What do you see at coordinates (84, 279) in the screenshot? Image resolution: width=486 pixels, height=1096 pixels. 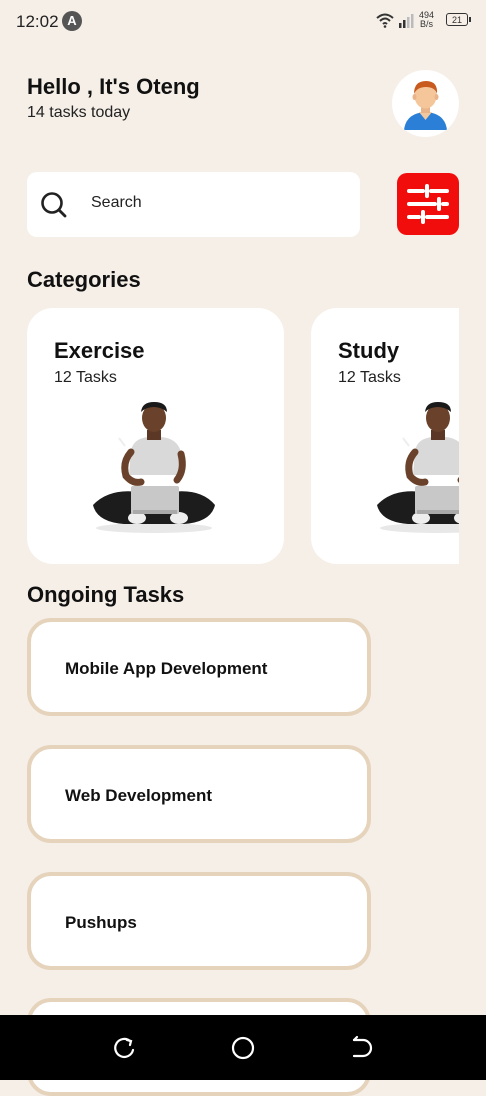 I see `categories-title: Categories` at bounding box center [84, 279].